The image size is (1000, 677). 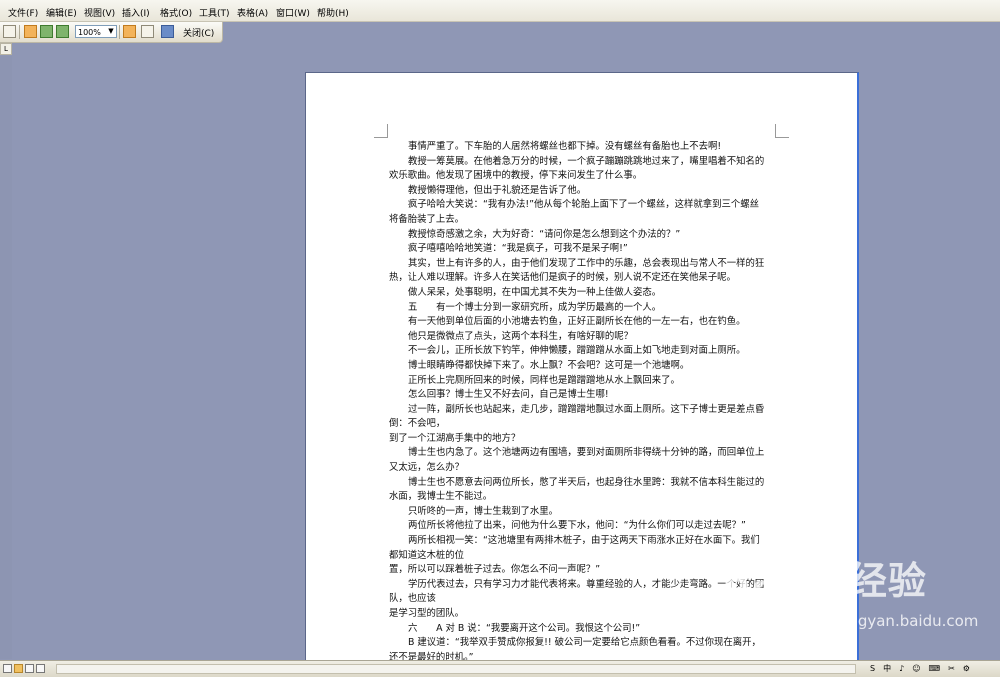 I want to click on document-line: 过一阵，副所长也站起来，走几步，蹭蹭蹭地飘过水面上厕所。这下子博士更是差点昏, so click(x=586, y=409).